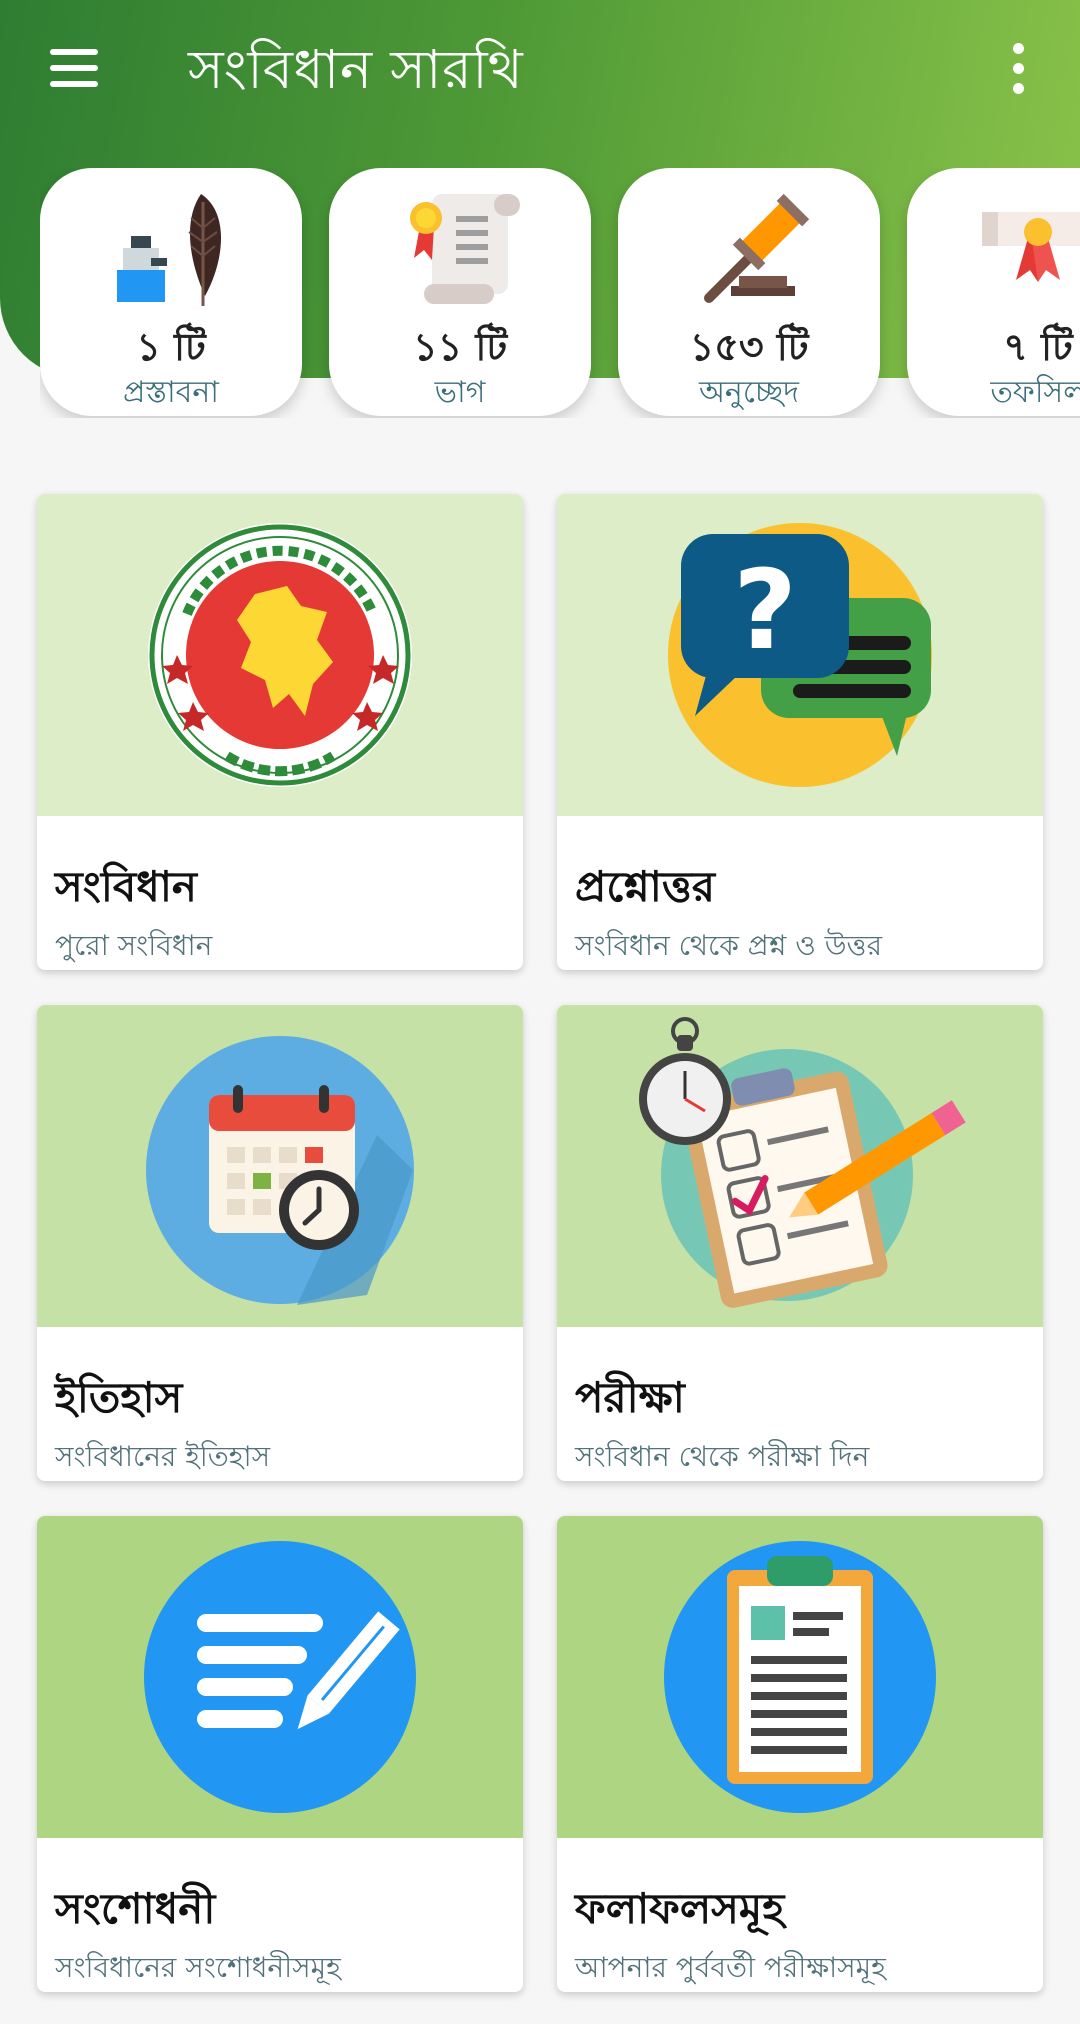 The height and width of the screenshot is (2024, 1080). I want to click on edit-document-icon, so click(280, 1677).